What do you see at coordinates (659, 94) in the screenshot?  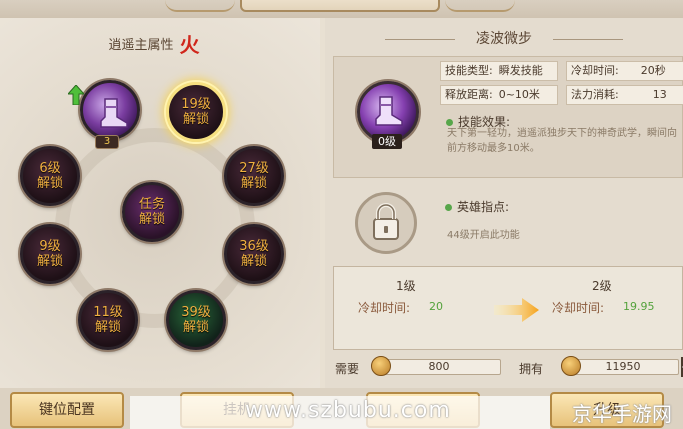 I see `stat-value: 13` at bounding box center [659, 94].